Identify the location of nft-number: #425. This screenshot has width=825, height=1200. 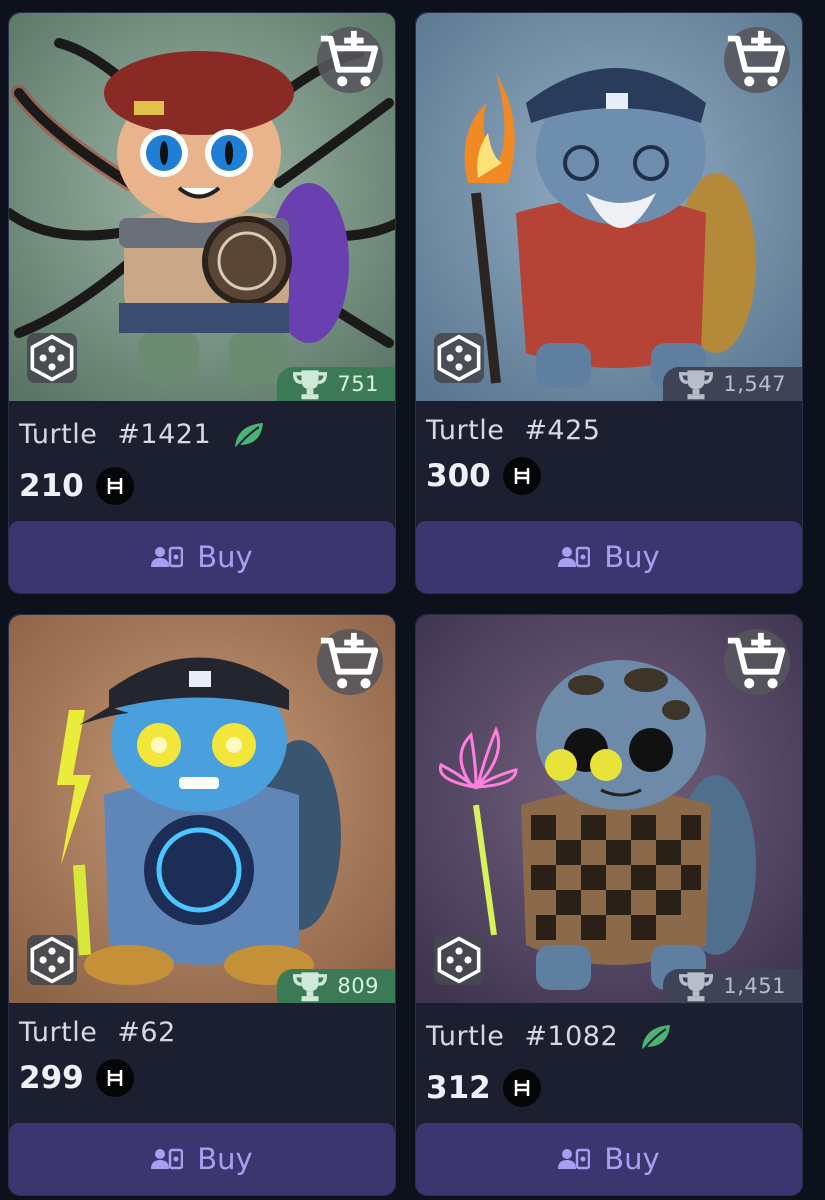
(562, 430).